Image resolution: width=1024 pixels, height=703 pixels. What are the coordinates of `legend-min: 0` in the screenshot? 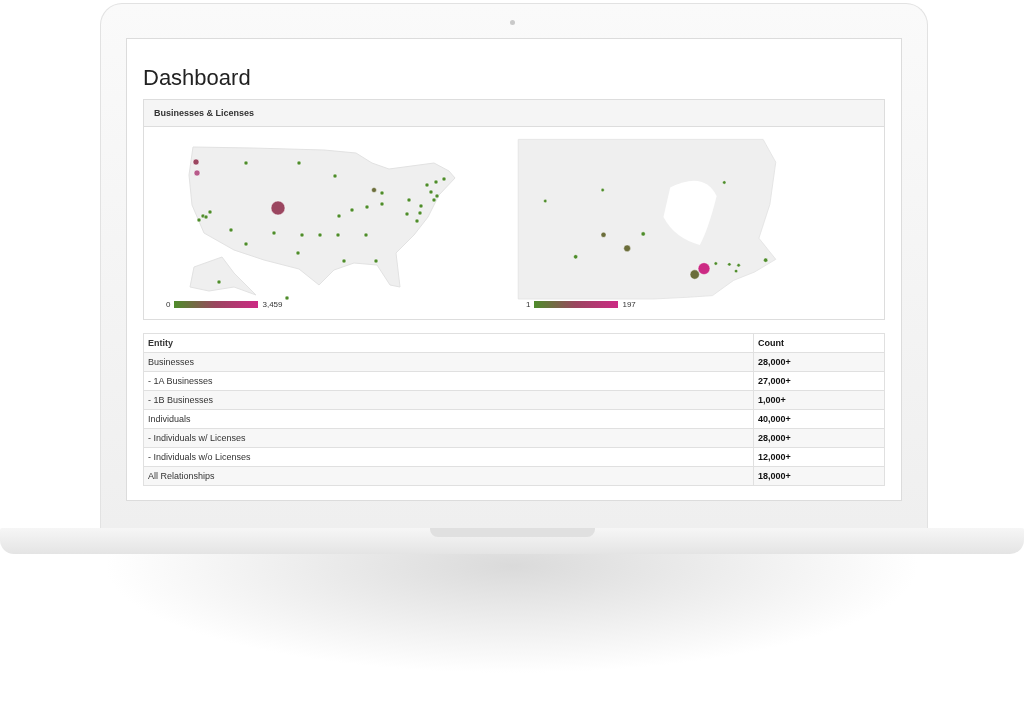 It's located at (168, 304).